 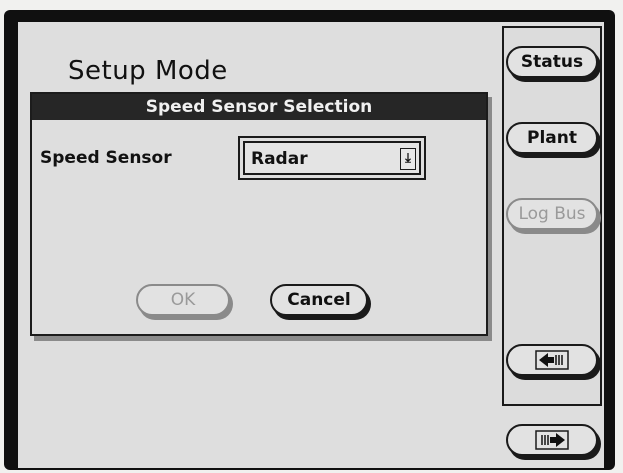 I want to click on speed-sensor-select-box: Radar ⤓, so click(x=332, y=158).